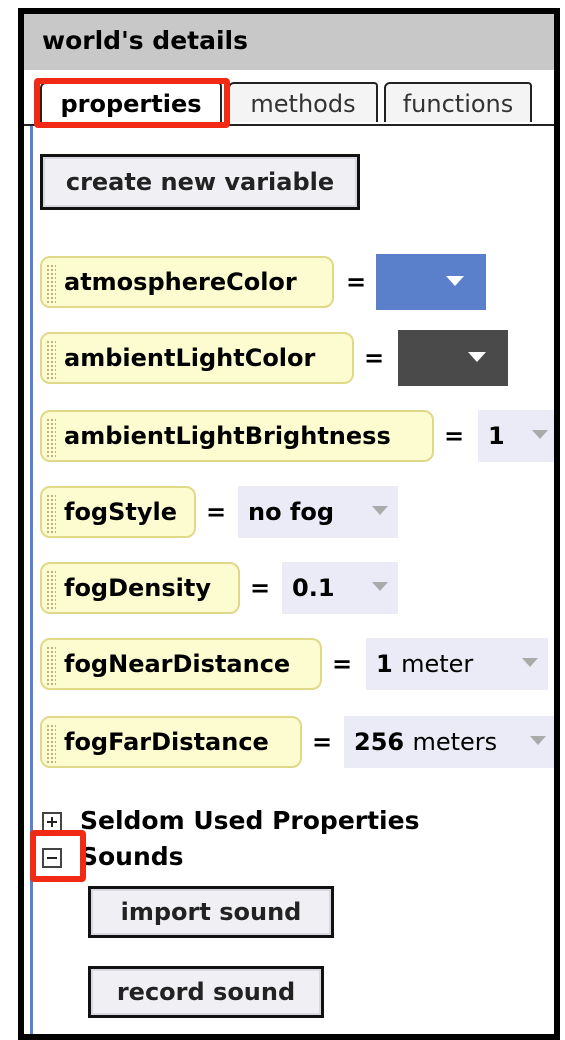 This screenshot has width=565, height=1040. I want to click on property-atmosphere-color: atmosphereColor, so click(187, 282).